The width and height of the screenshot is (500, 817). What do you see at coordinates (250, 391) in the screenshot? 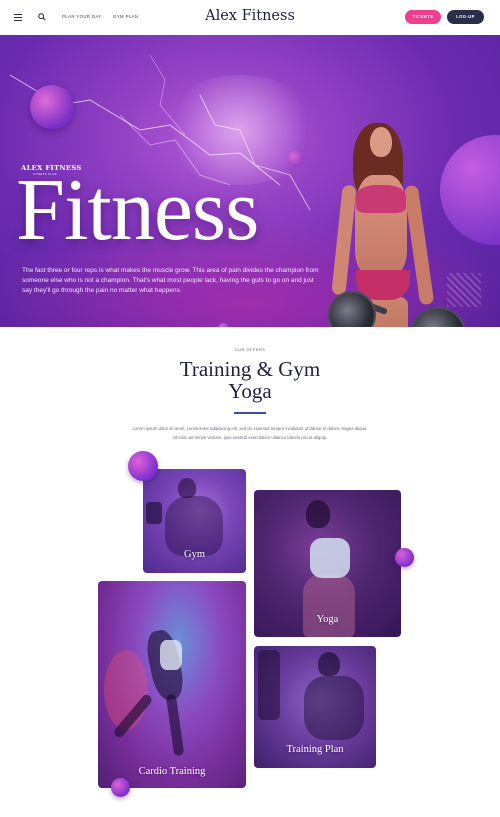
I see `offers-title-line: Yoga` at bounding box center [250, 391].